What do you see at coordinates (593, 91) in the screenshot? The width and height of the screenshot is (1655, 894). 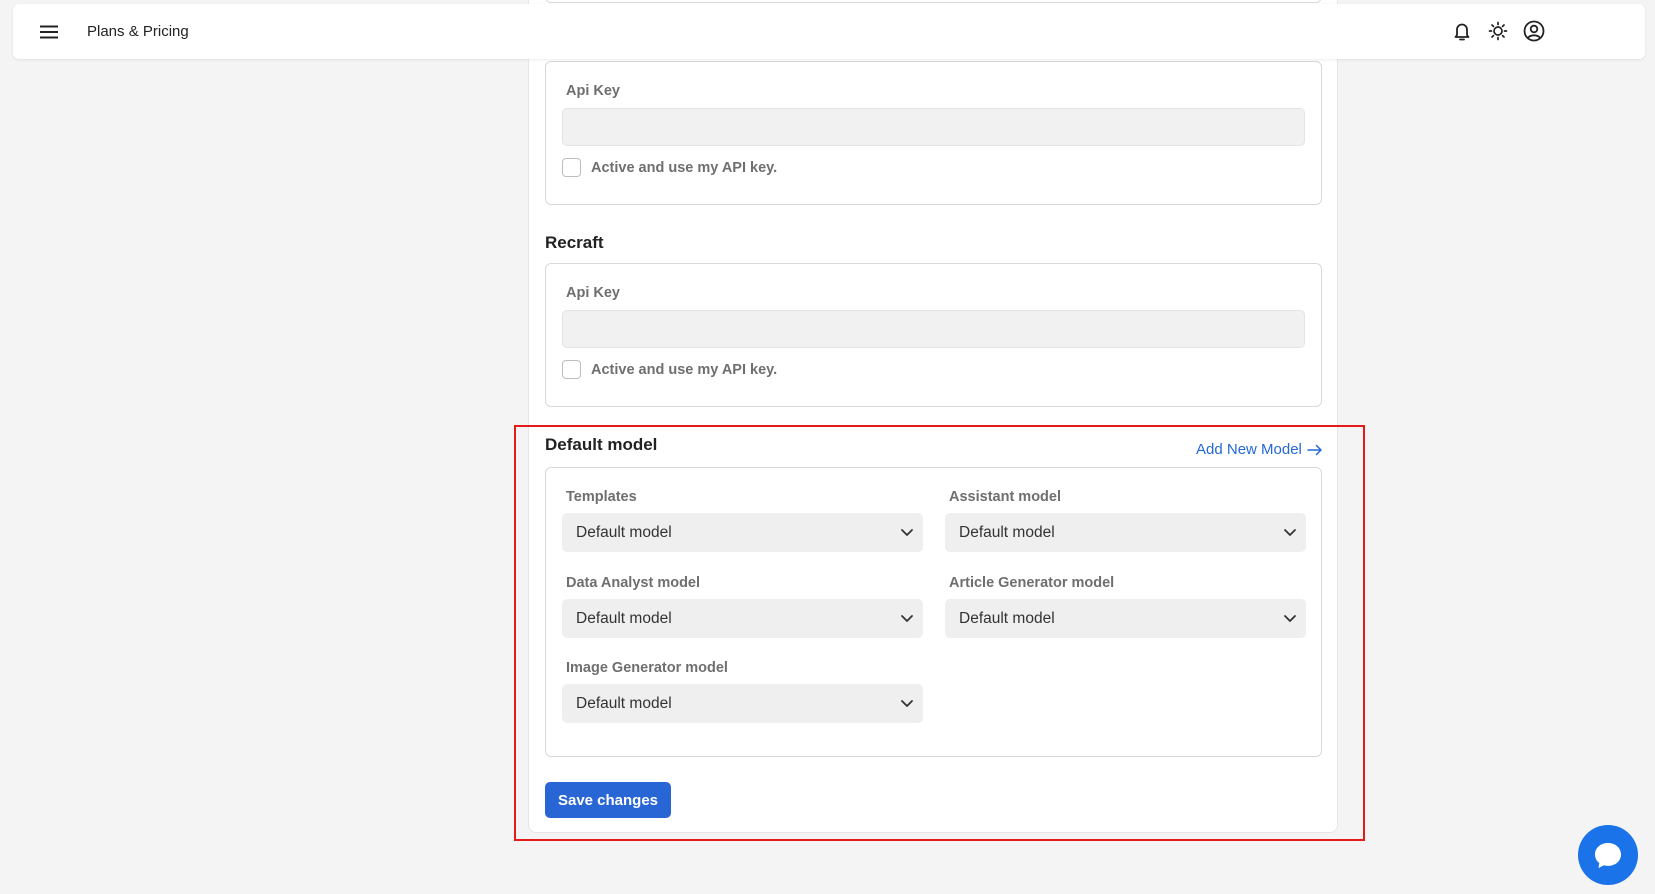 I see `api-key-label: Api Key` at bounding box center [593, 91].